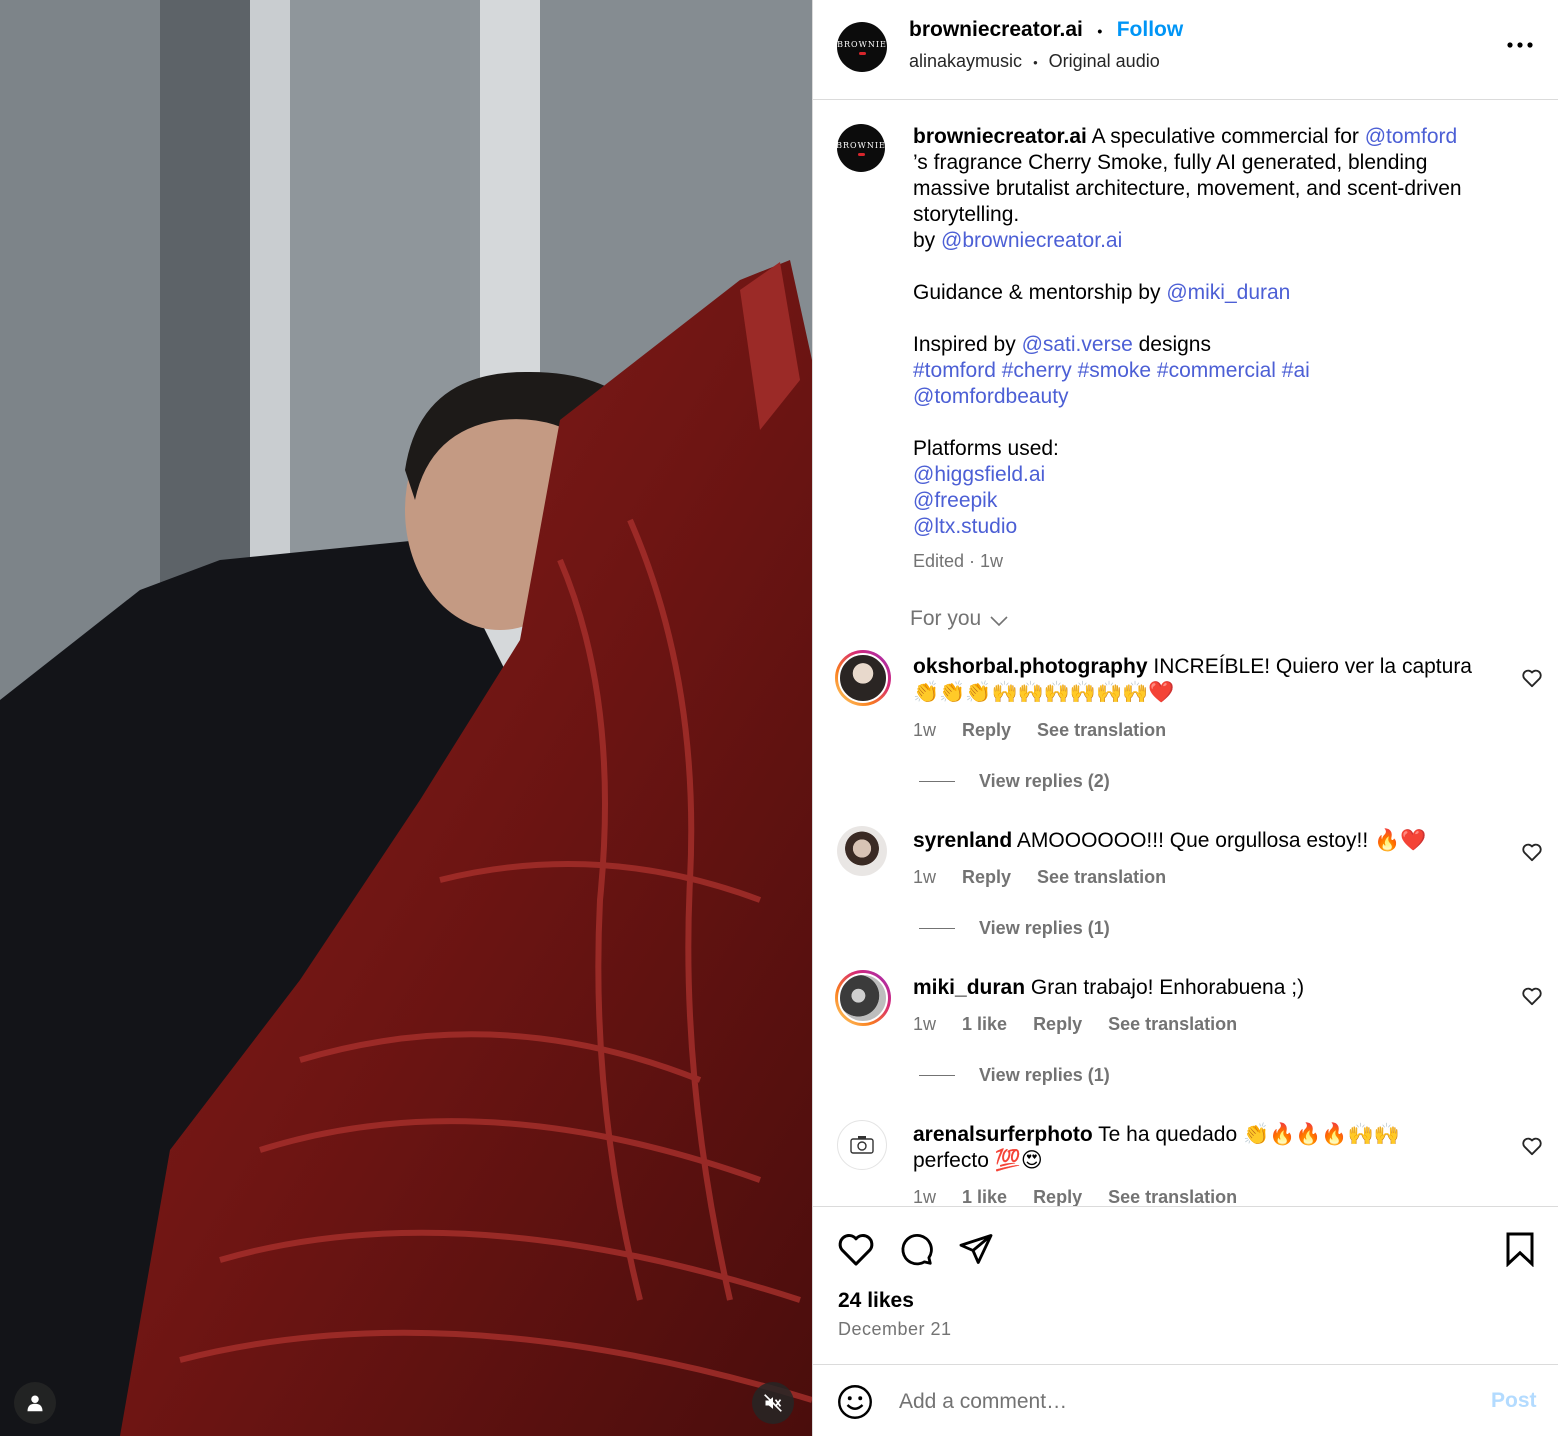  I want to click on caption-text: A speculative commercial for, so click(1228, 136).